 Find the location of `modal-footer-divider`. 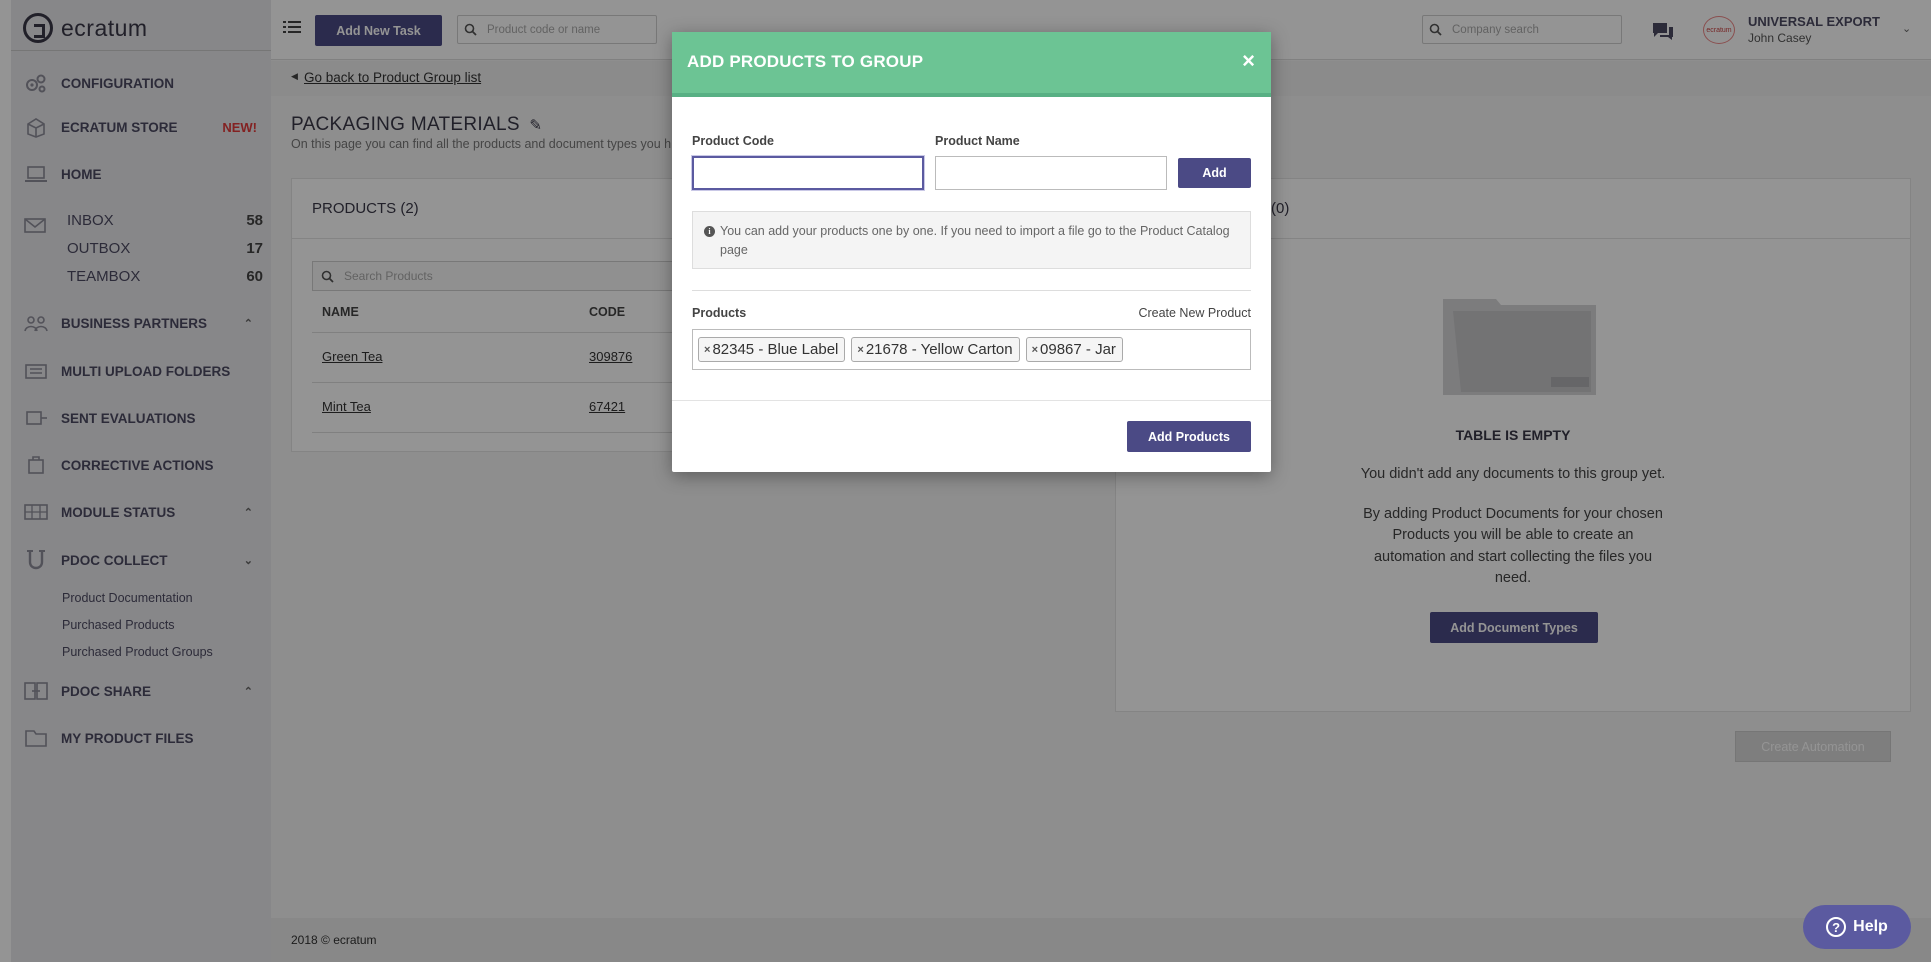

modal-footer-divider is located at coordinates (971, 400).